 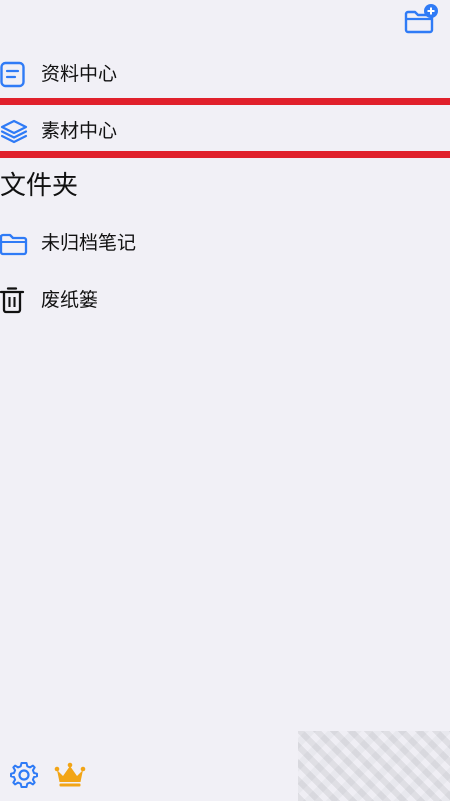 What do you see at coordinates (89, 243) in the screenshot?
I see `folder-item-label: 未归档笔记` at bounding box center [89, 243].